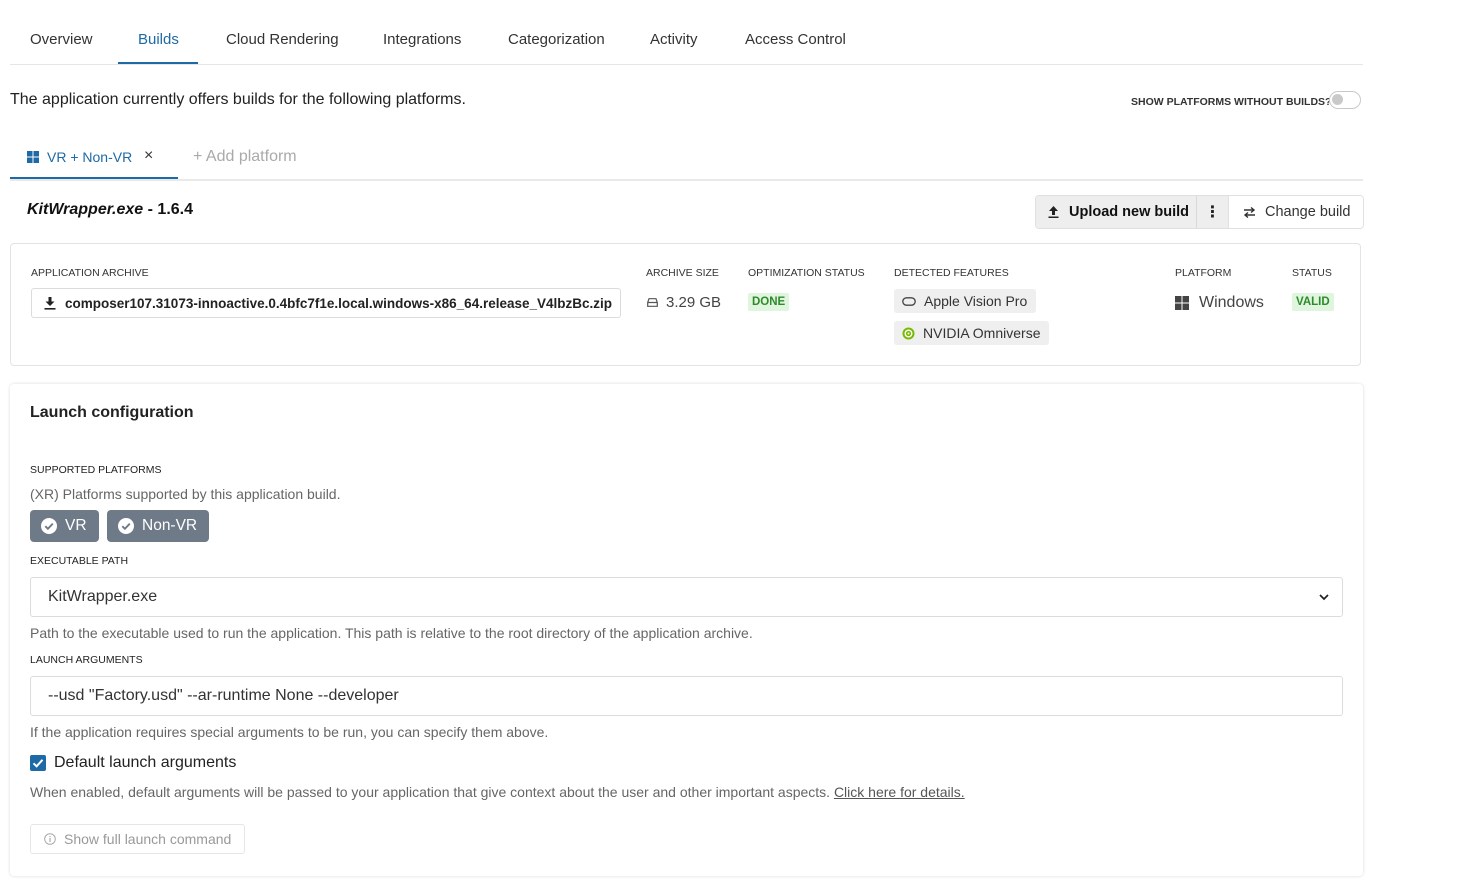 The image size is (1473, 882). What do you see at coordinates (1053, 212) in the screenshot?
I see `upload-icon` at bounding box center [1053, 212].